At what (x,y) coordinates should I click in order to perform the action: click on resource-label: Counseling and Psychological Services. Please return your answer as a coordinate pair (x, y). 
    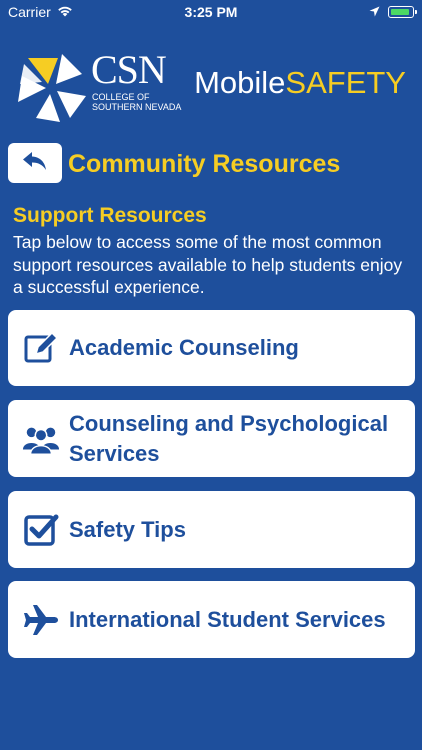
    Looking at the image, I should click on (229, 438).